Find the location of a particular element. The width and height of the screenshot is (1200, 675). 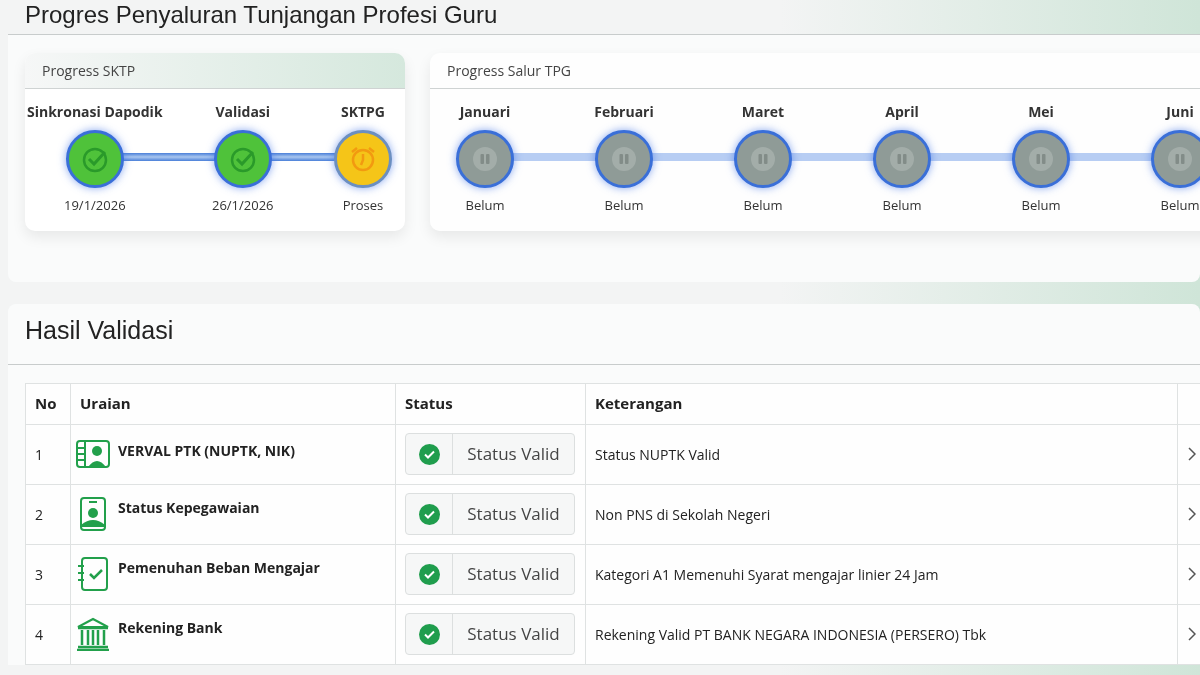

item-title: Status Kepegawaian is located at coordinates (189, 507).